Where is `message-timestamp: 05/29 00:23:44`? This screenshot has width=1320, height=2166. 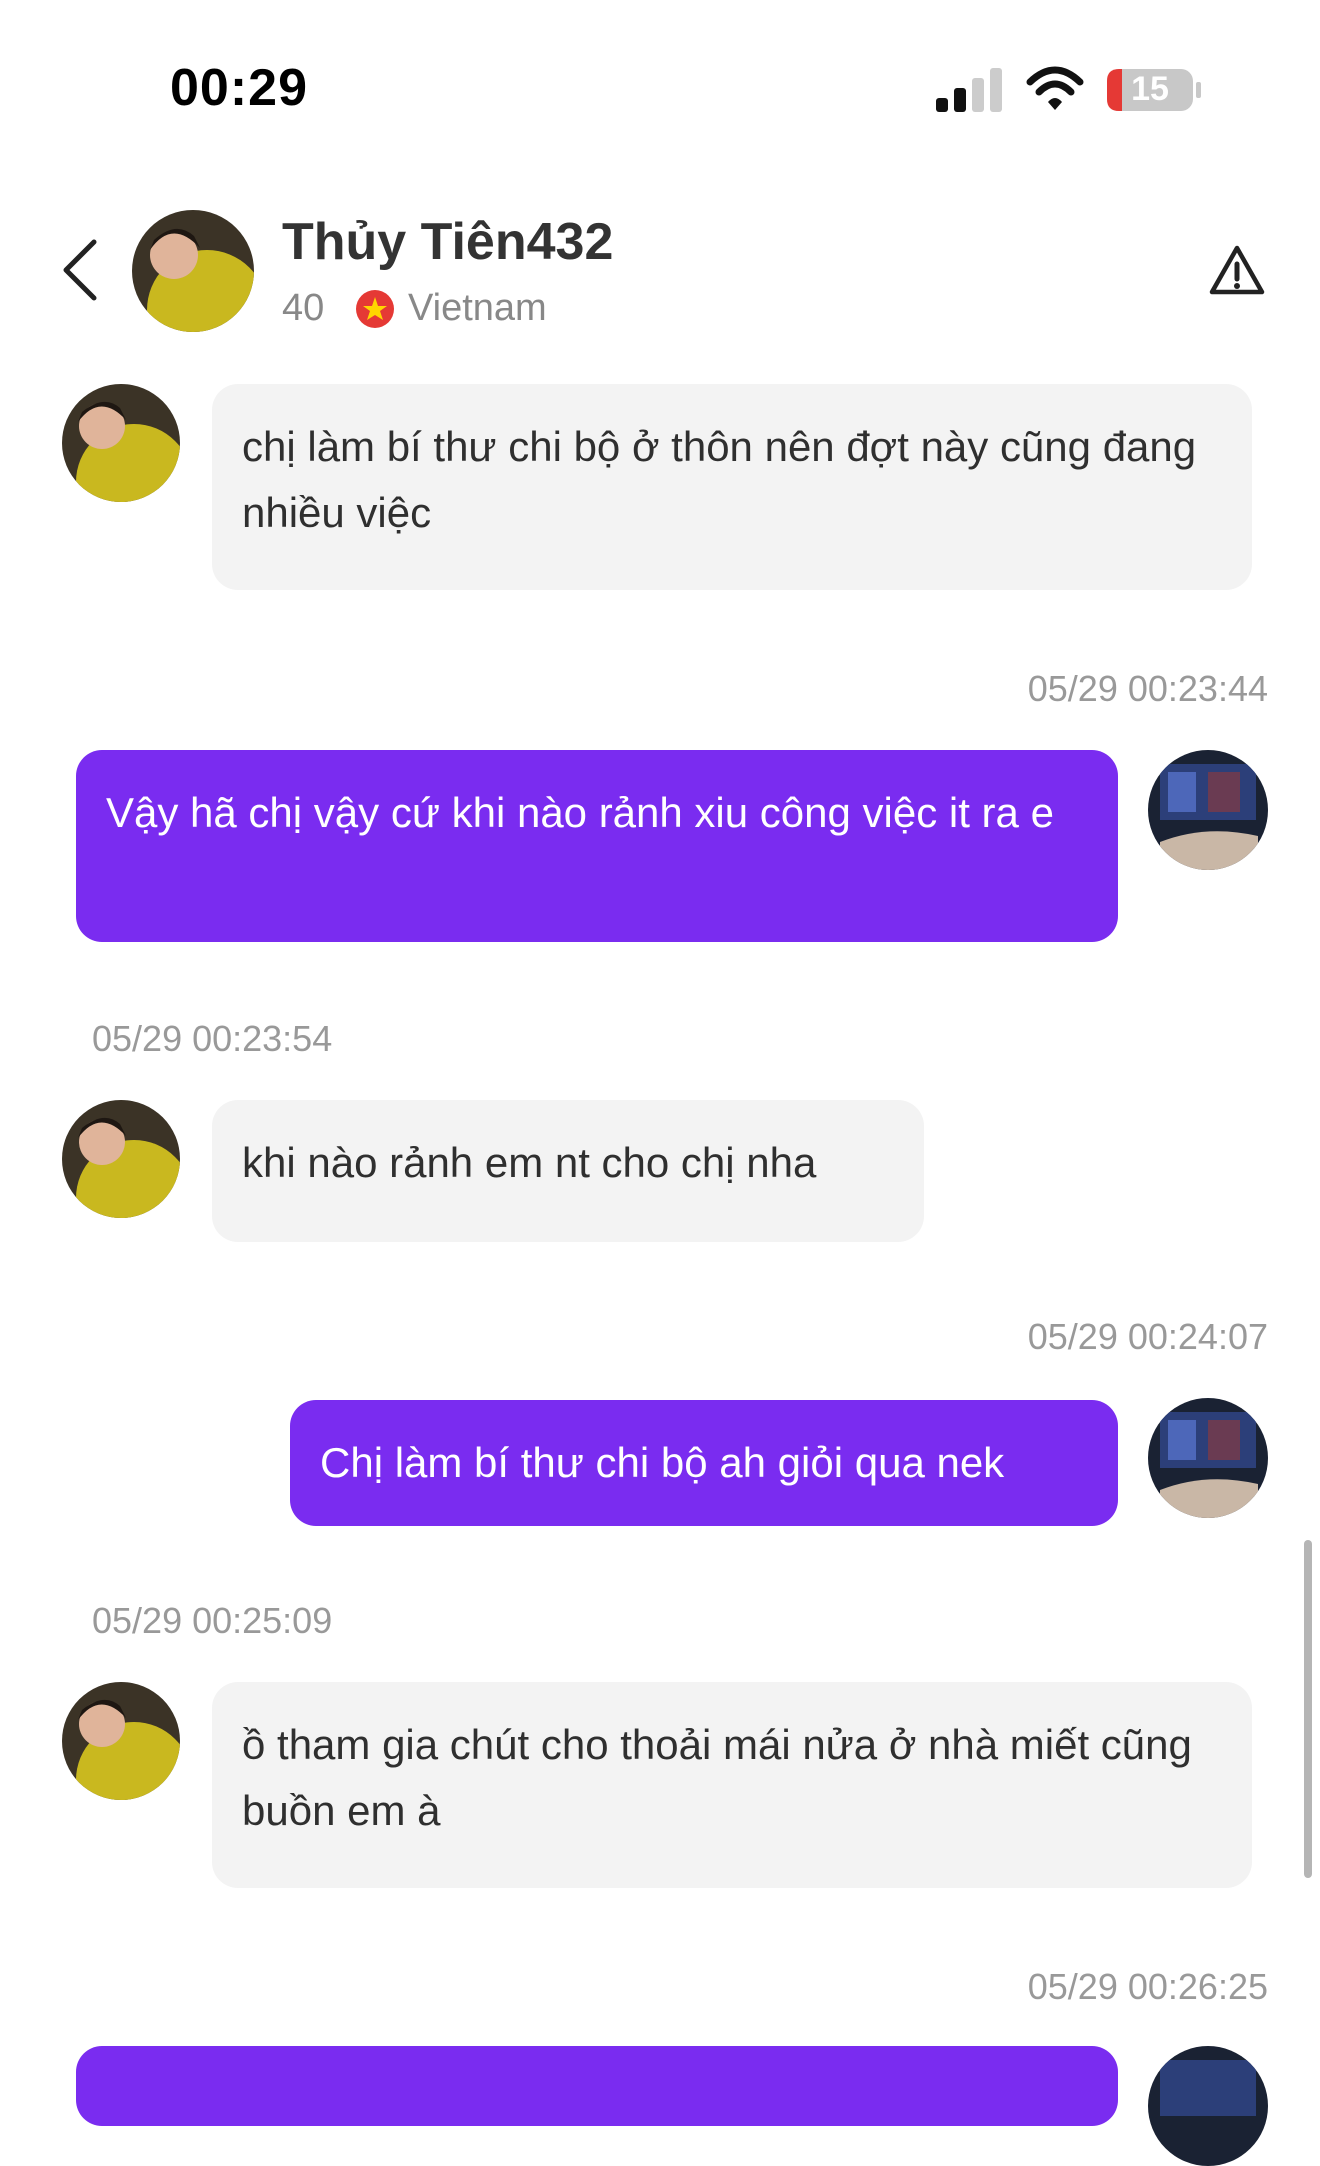
message-timestamp: 05/29 00:23:44 is located at coordinates (1147, 688).